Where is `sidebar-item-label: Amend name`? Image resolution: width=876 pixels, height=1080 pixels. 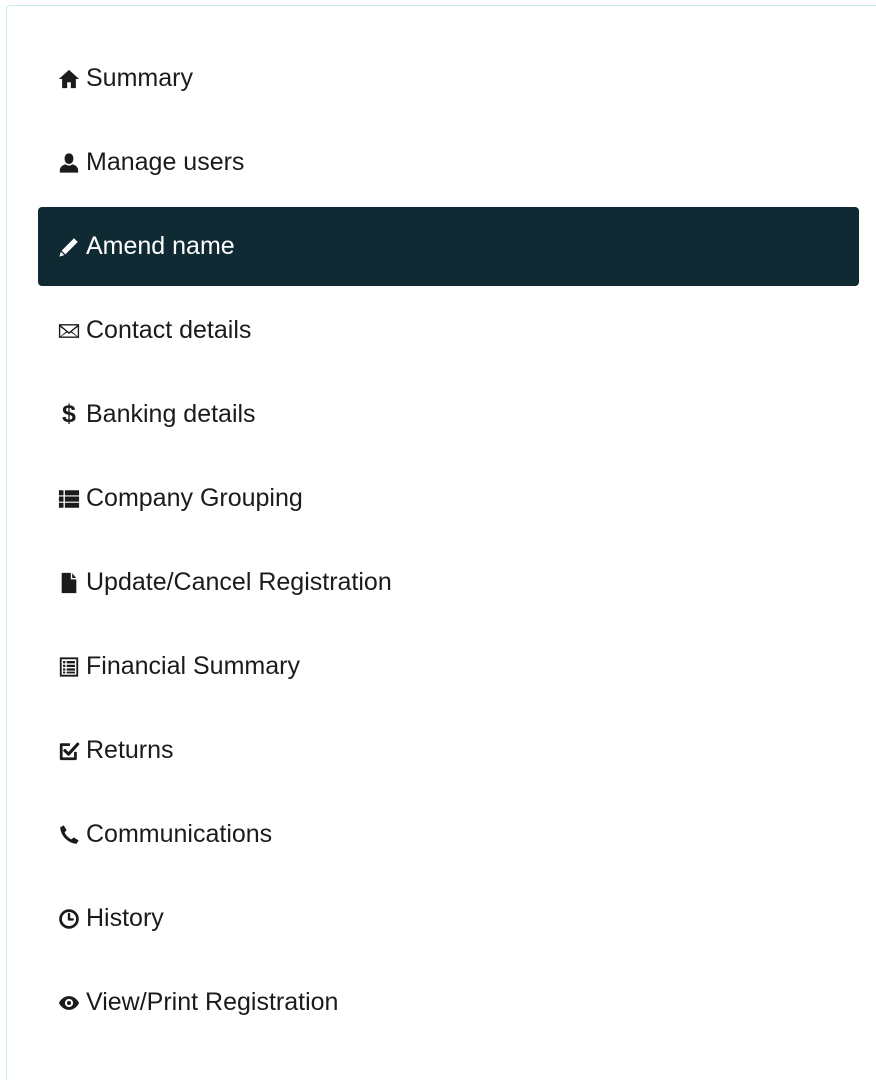 sidebar-item-label: Amend name is located at coordinates (160, 246).